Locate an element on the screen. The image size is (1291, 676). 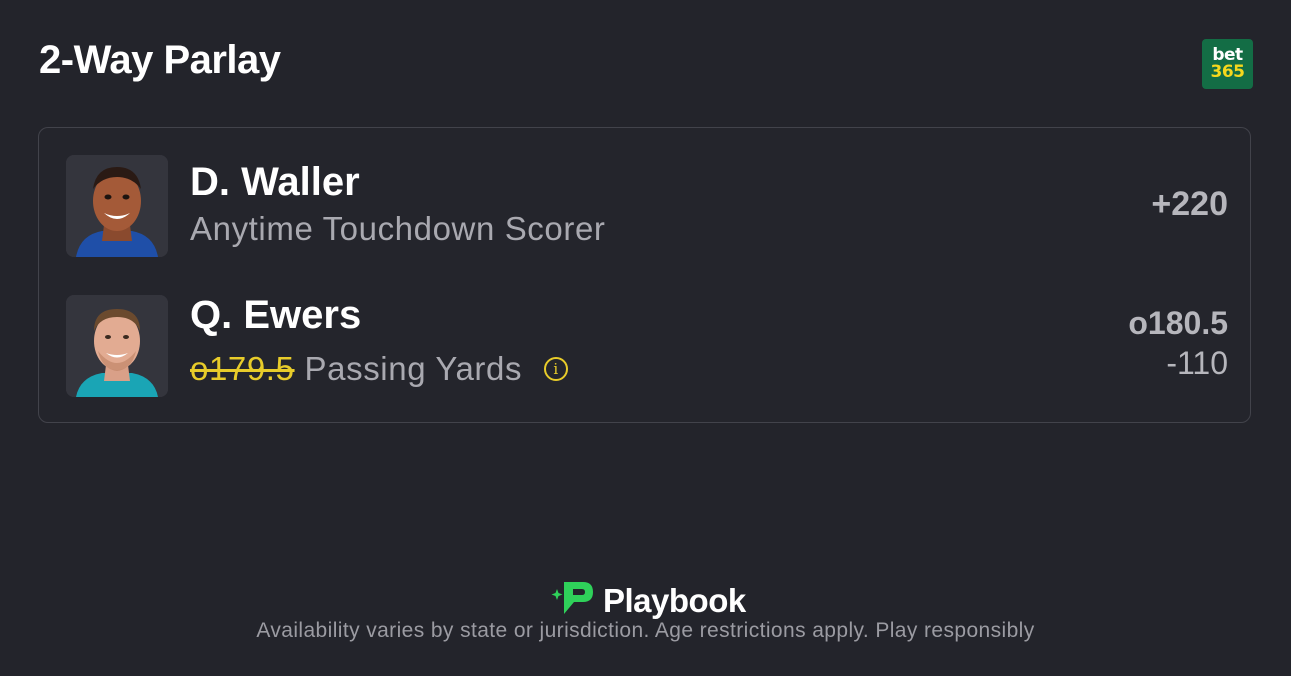
parlay-leg: D. Waller Anytime Touchdown Scorer +220 is located at coordinates (647, 206).